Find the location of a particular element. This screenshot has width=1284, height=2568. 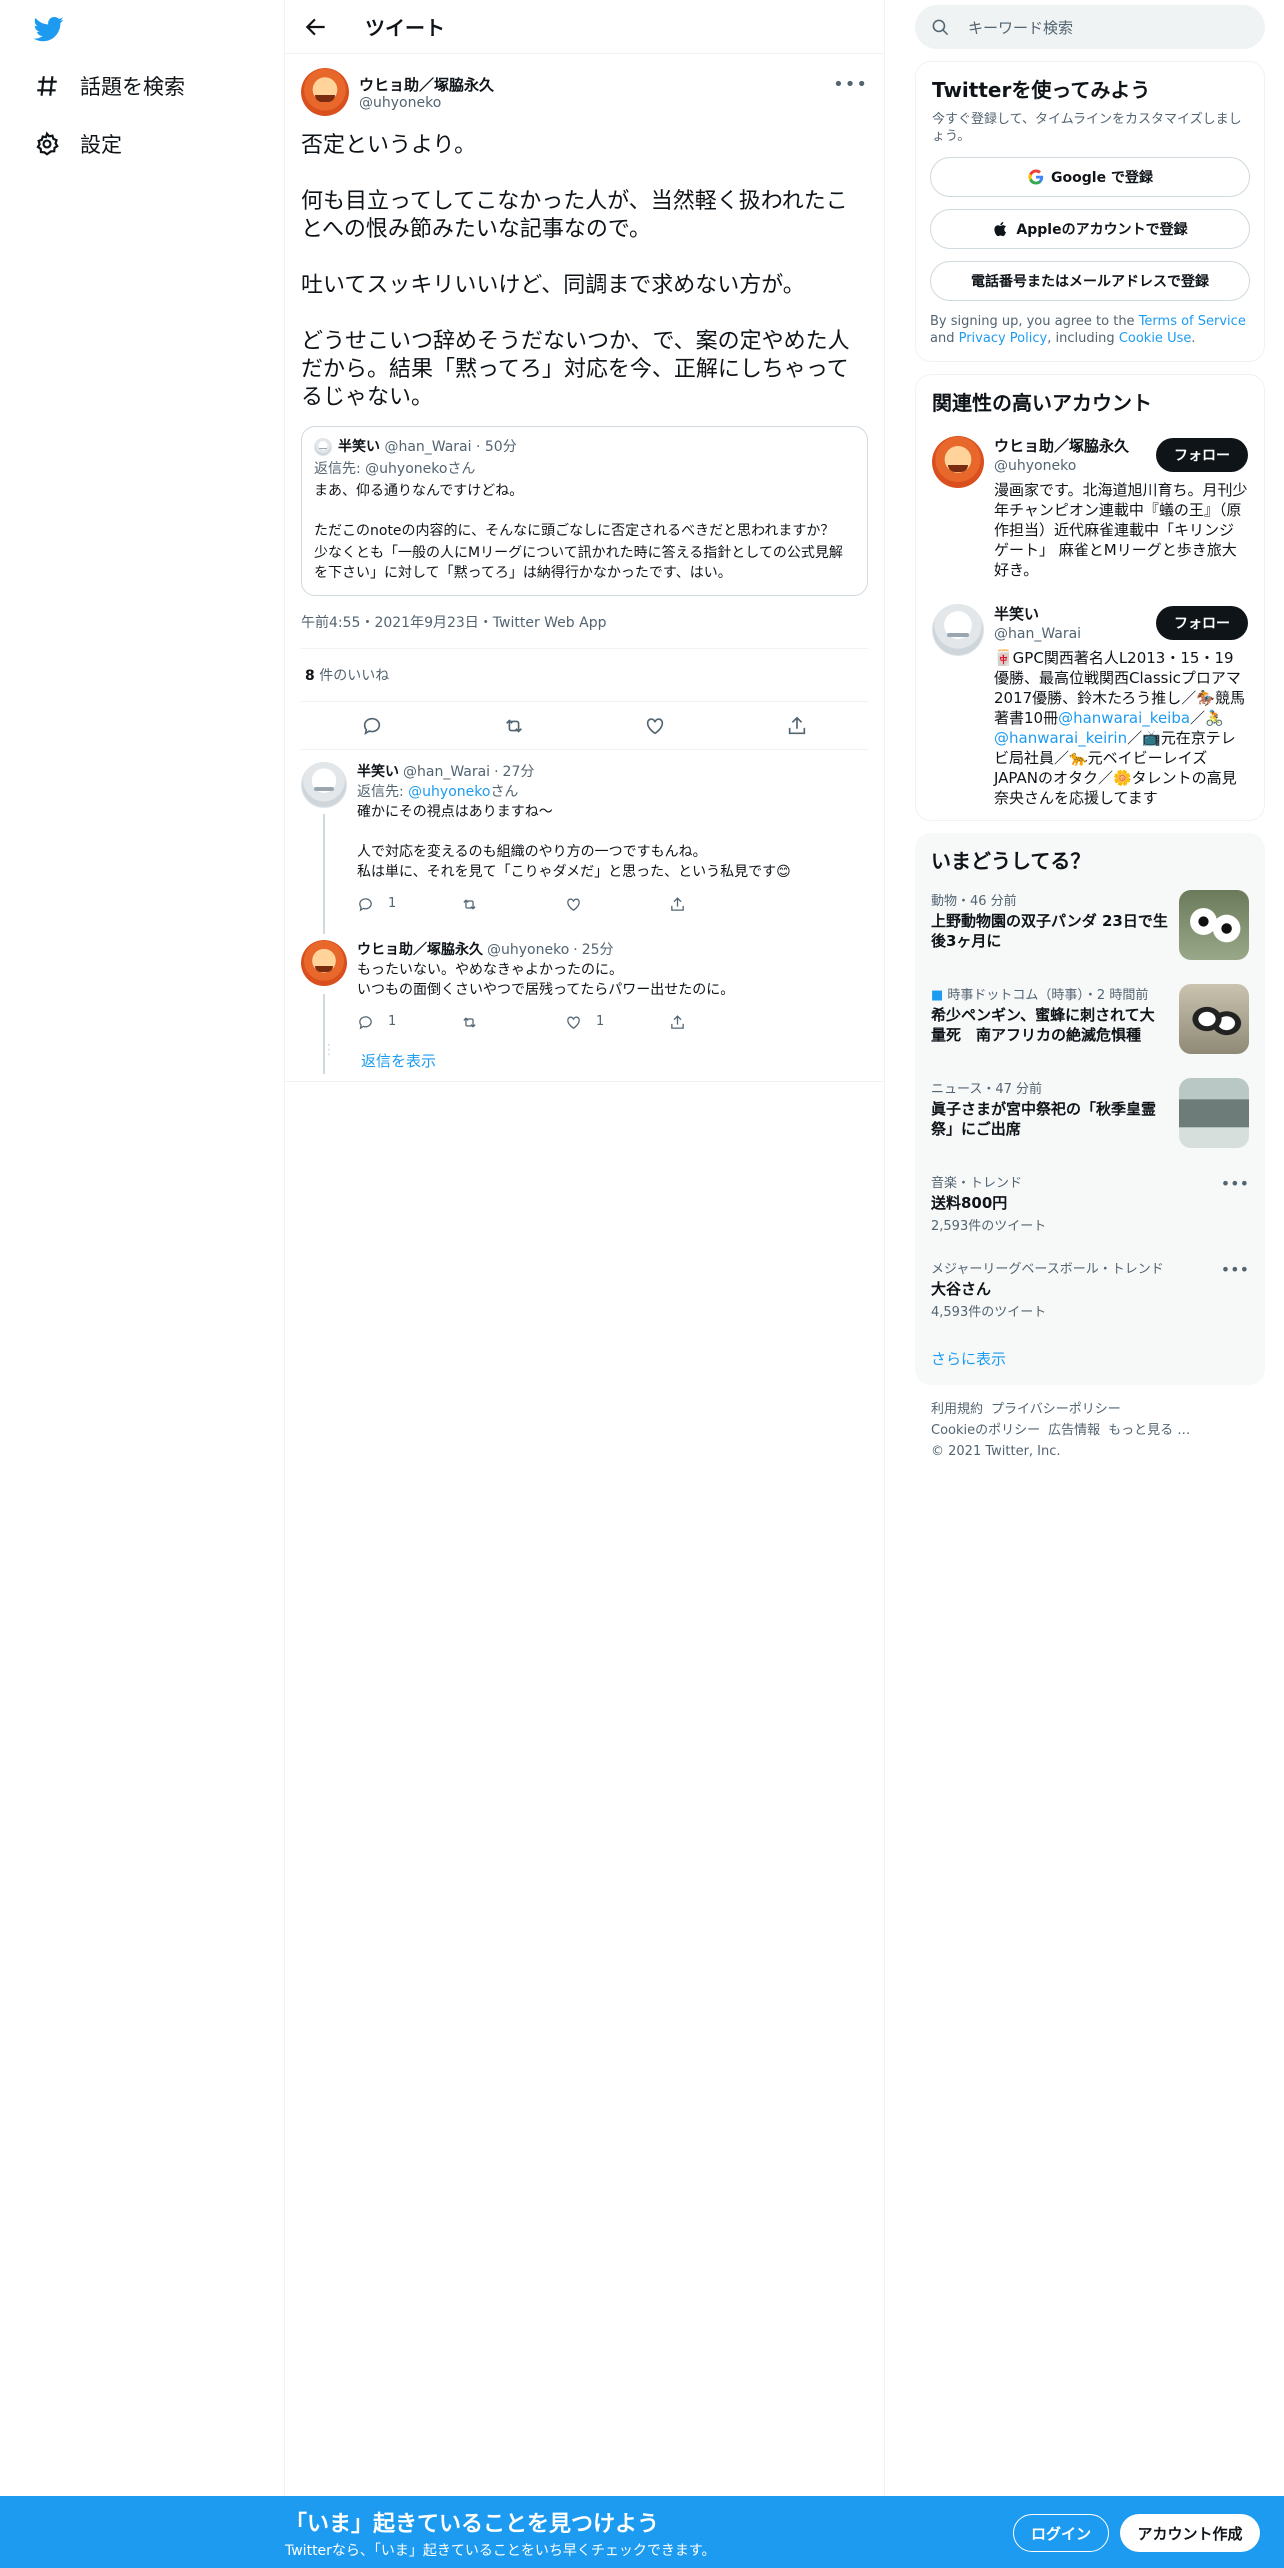

trend-count: 4,593件のツイート is located at coordinates (989, 1312).